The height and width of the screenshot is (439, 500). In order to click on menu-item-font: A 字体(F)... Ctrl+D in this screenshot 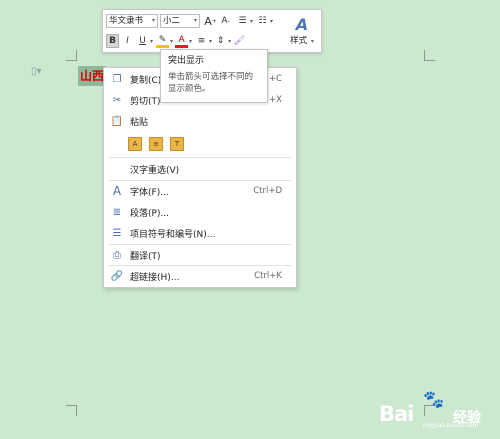, I will do `click(200, 191)`.